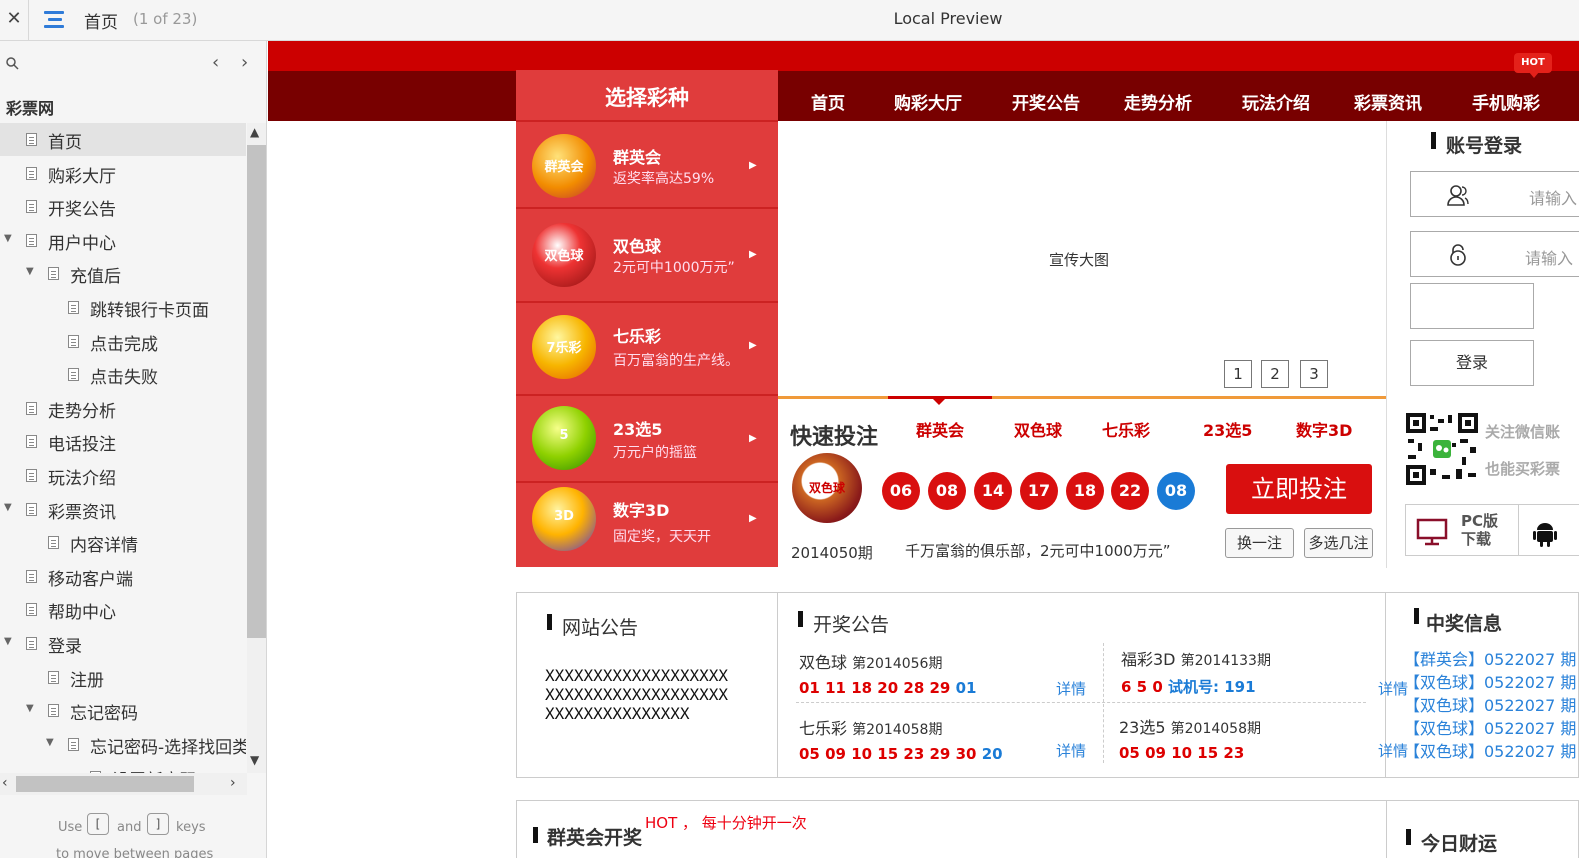 Image resolution: width=1579 pixels, height=858 pixels. What do you see at coordinates (123, 273) in the screenshot?
I see `sidebar-item: ▼ 充值后` at bounding box center [123, 273].